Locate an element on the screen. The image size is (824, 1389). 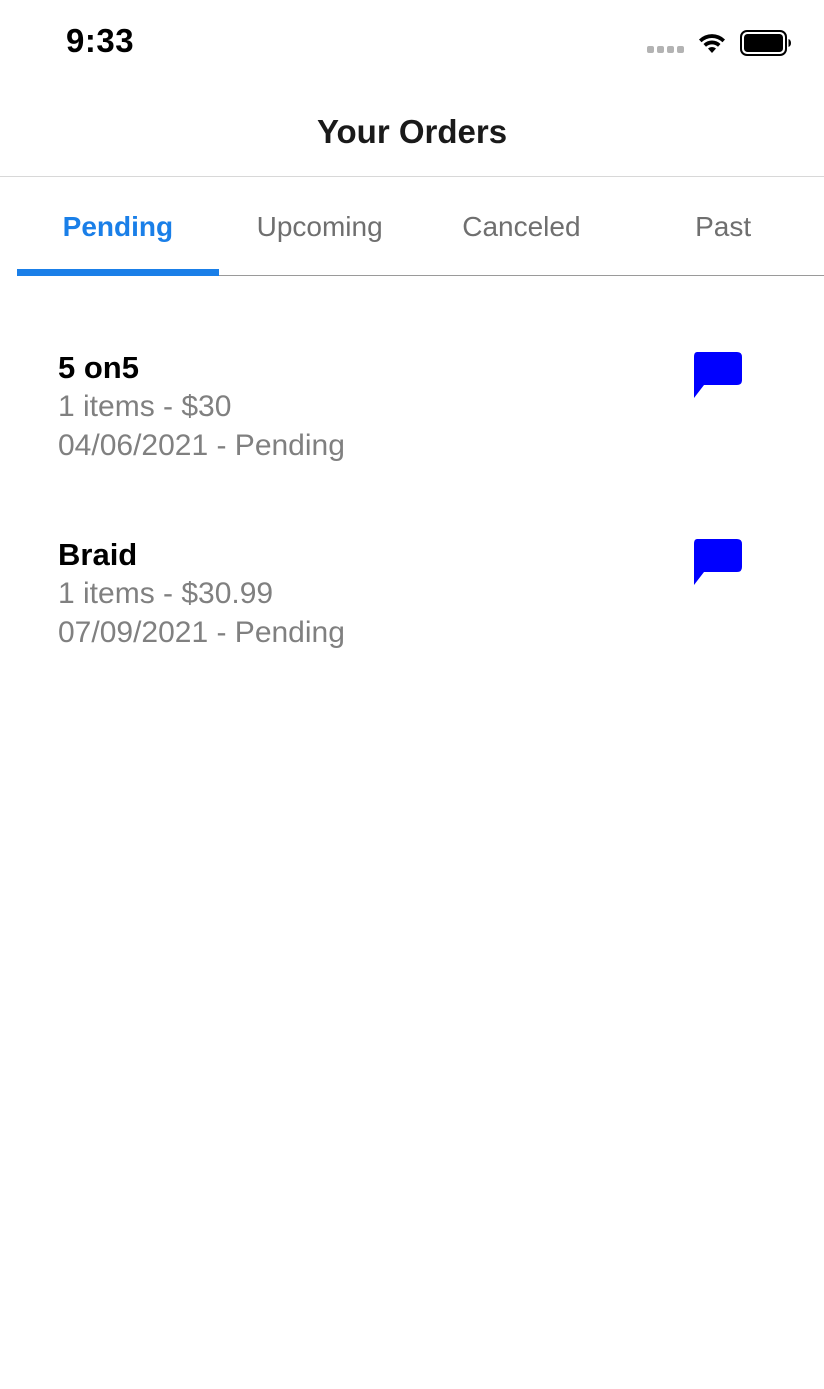
wifi-icon is located at coordinates (712, 43).